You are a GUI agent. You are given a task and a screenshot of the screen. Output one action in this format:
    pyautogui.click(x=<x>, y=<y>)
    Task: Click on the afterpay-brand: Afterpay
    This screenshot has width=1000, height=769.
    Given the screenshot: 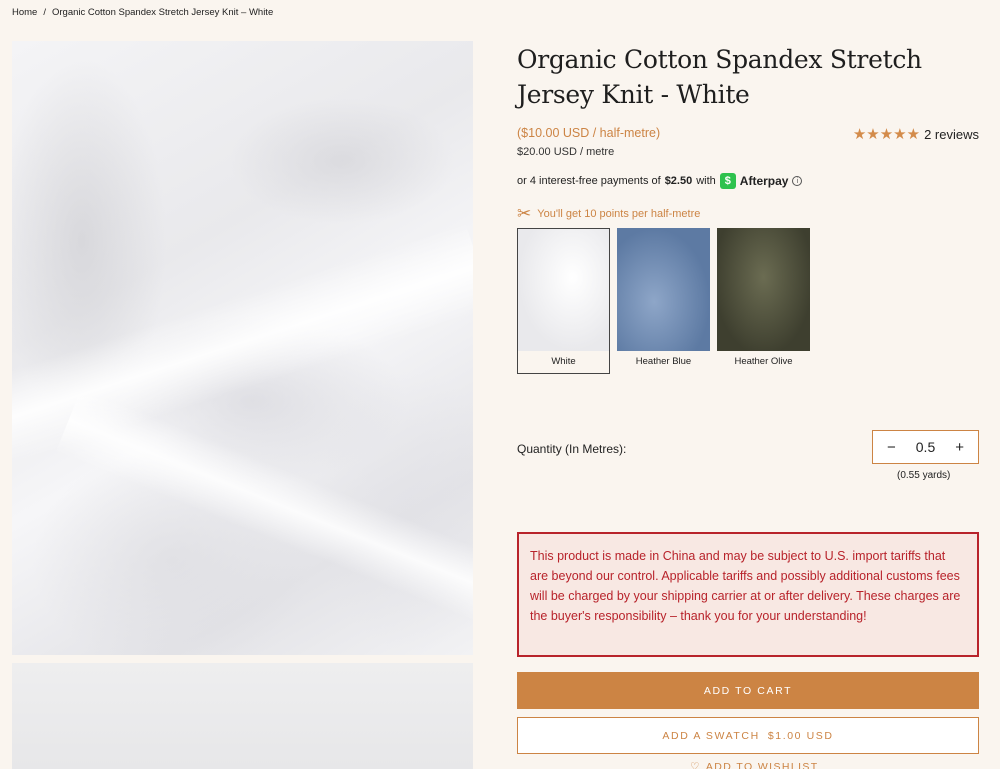 What is the action you would take?
    pyautogui.click(x=764, y=181)
    